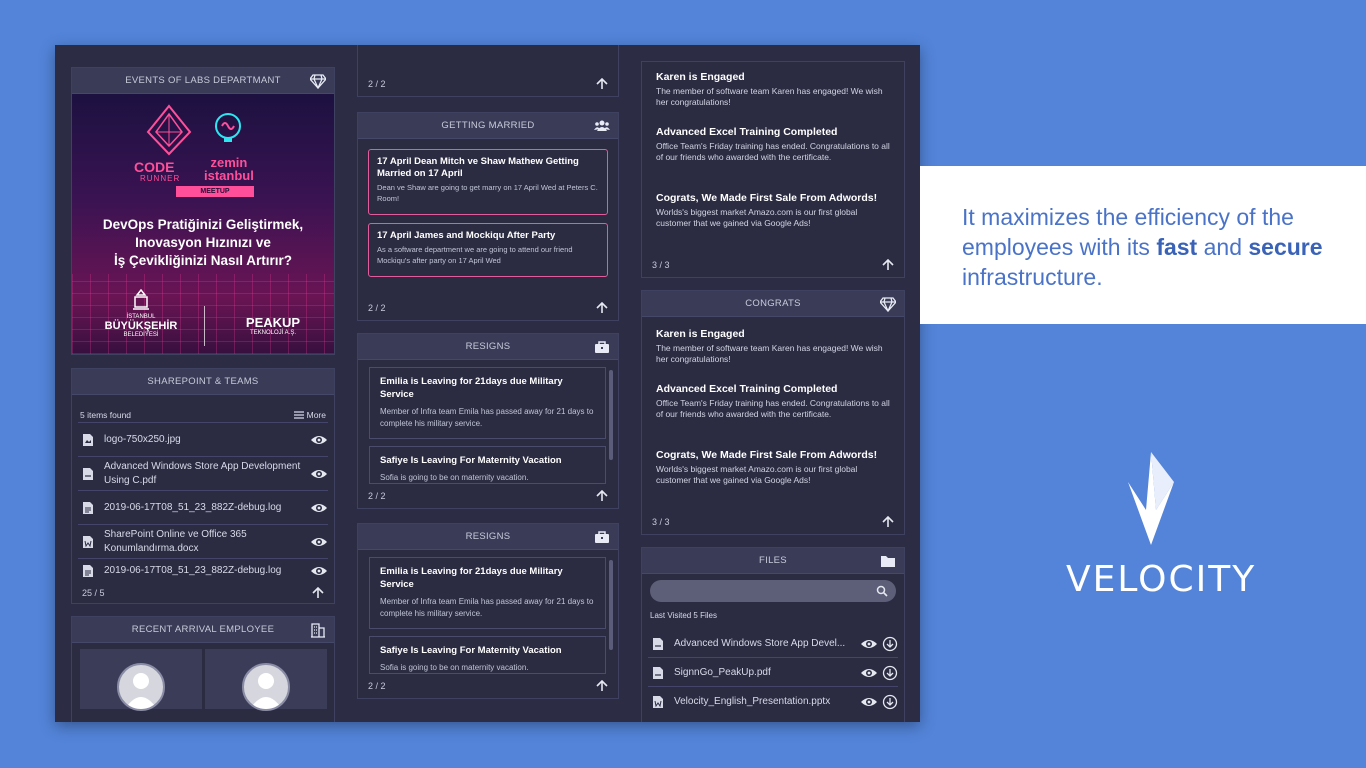 The height and width of the screenshot is (768, 1366). I want to click on panel-title: CONGRATS, so click(773, 303).